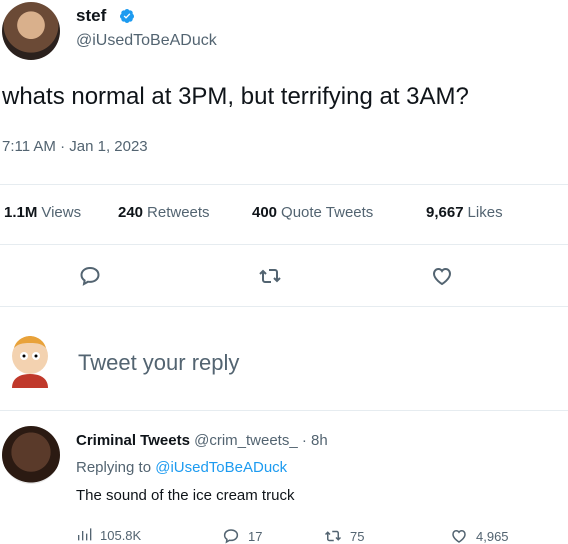  What do you see at coordinates (31, 455) in the screenshot?
I see `reply-author-avatar` at bounding box center [31, 455].